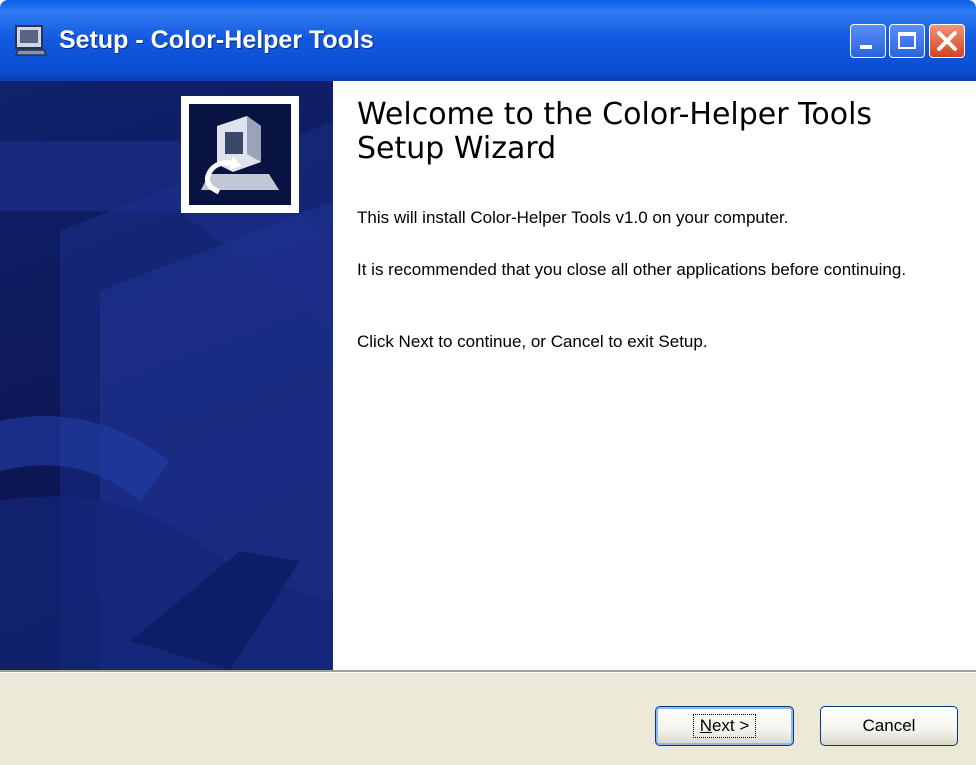 This screenshot has height=765, width=976. I want to click on setup-app-icon, so click(31, 40).